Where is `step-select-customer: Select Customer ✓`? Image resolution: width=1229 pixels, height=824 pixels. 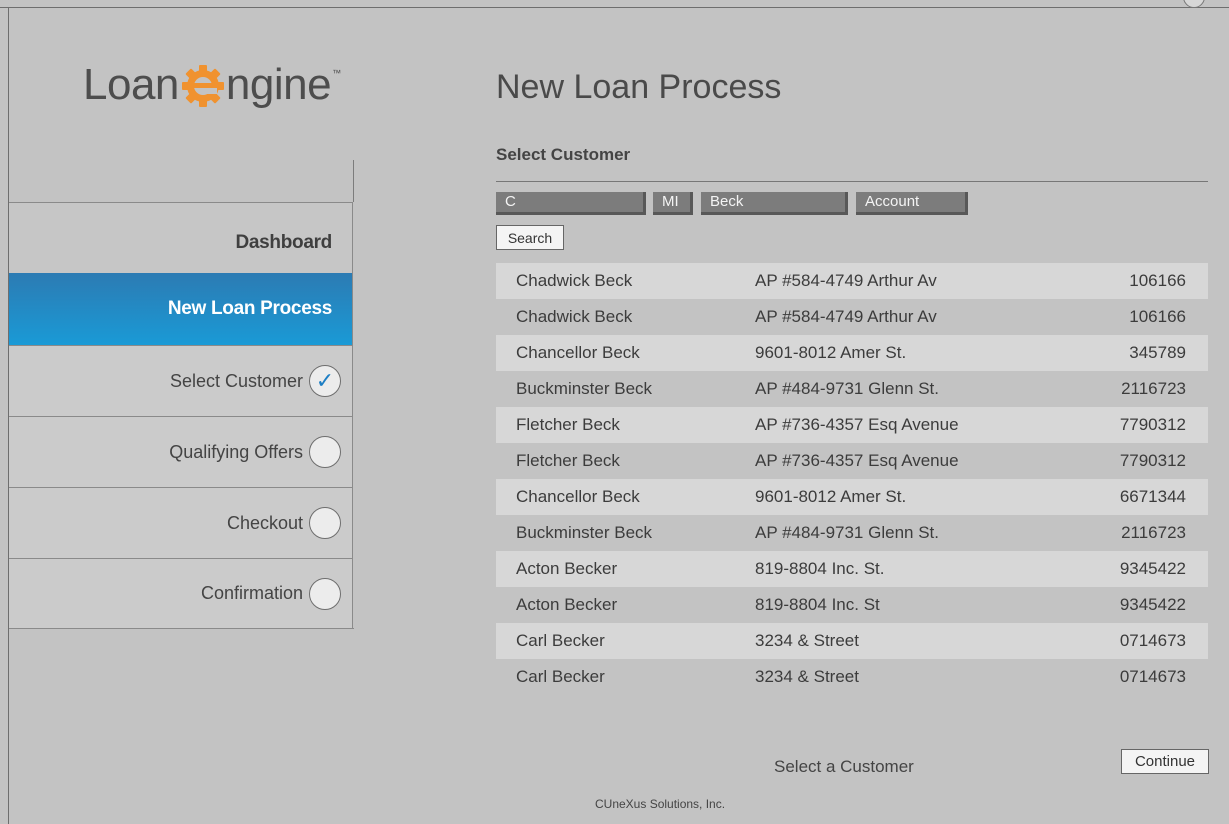
step-select-customer: Select Customer ✓ is located at coordinates (181, 380).